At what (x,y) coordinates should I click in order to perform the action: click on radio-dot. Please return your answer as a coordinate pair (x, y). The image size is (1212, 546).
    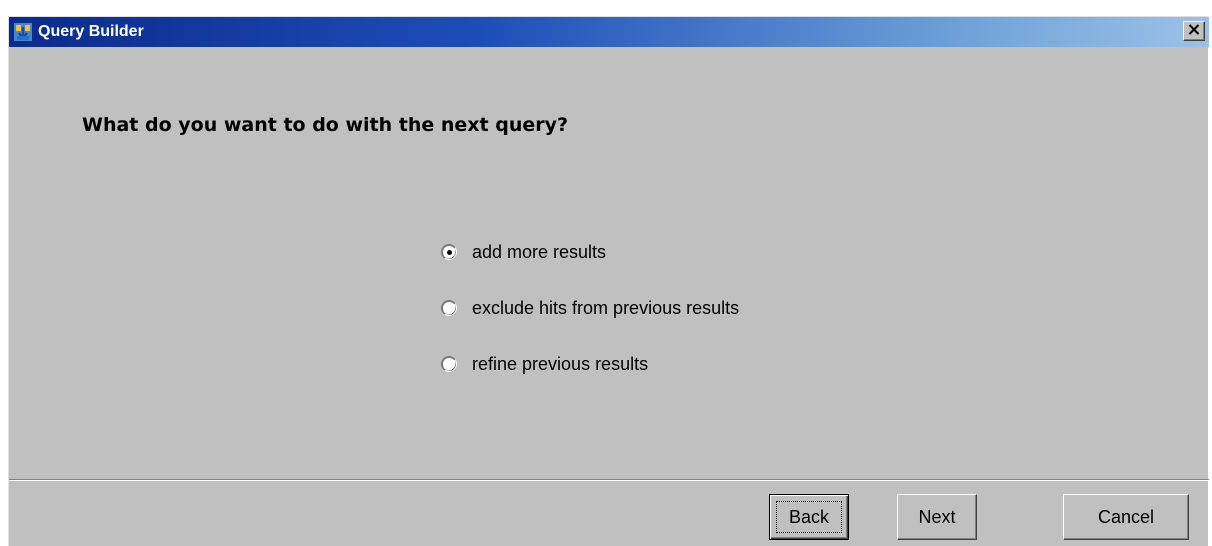
    Looking at the image, I should click on (449, 252).